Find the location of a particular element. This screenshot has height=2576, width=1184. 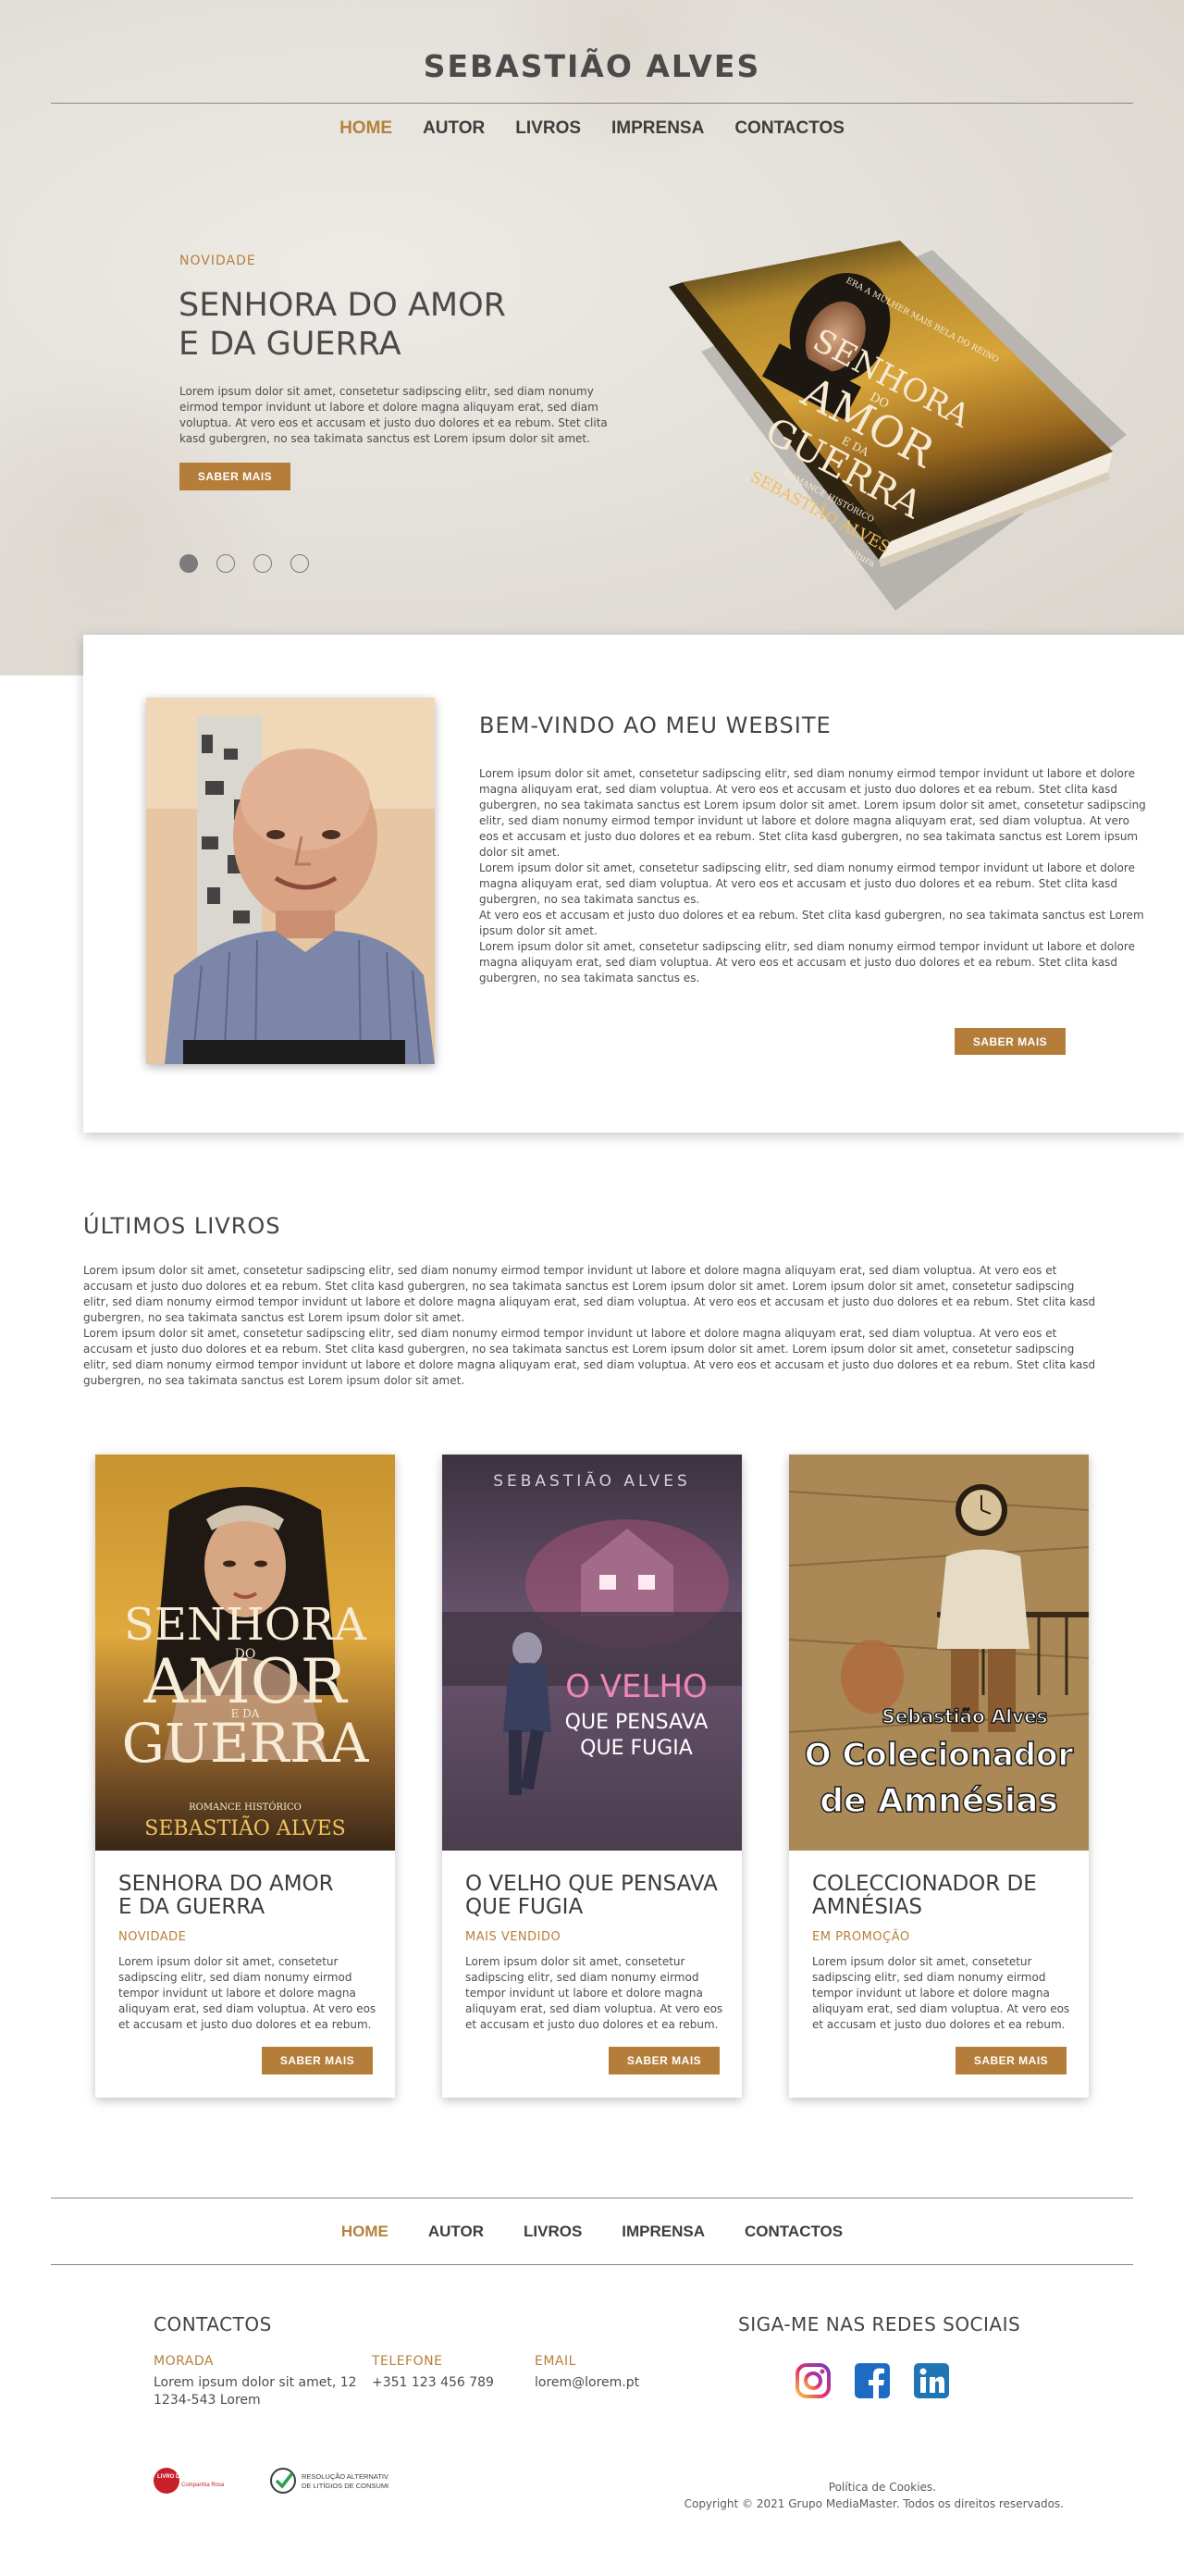

footer-divider-bottom is located at coordinates (592, 2264).